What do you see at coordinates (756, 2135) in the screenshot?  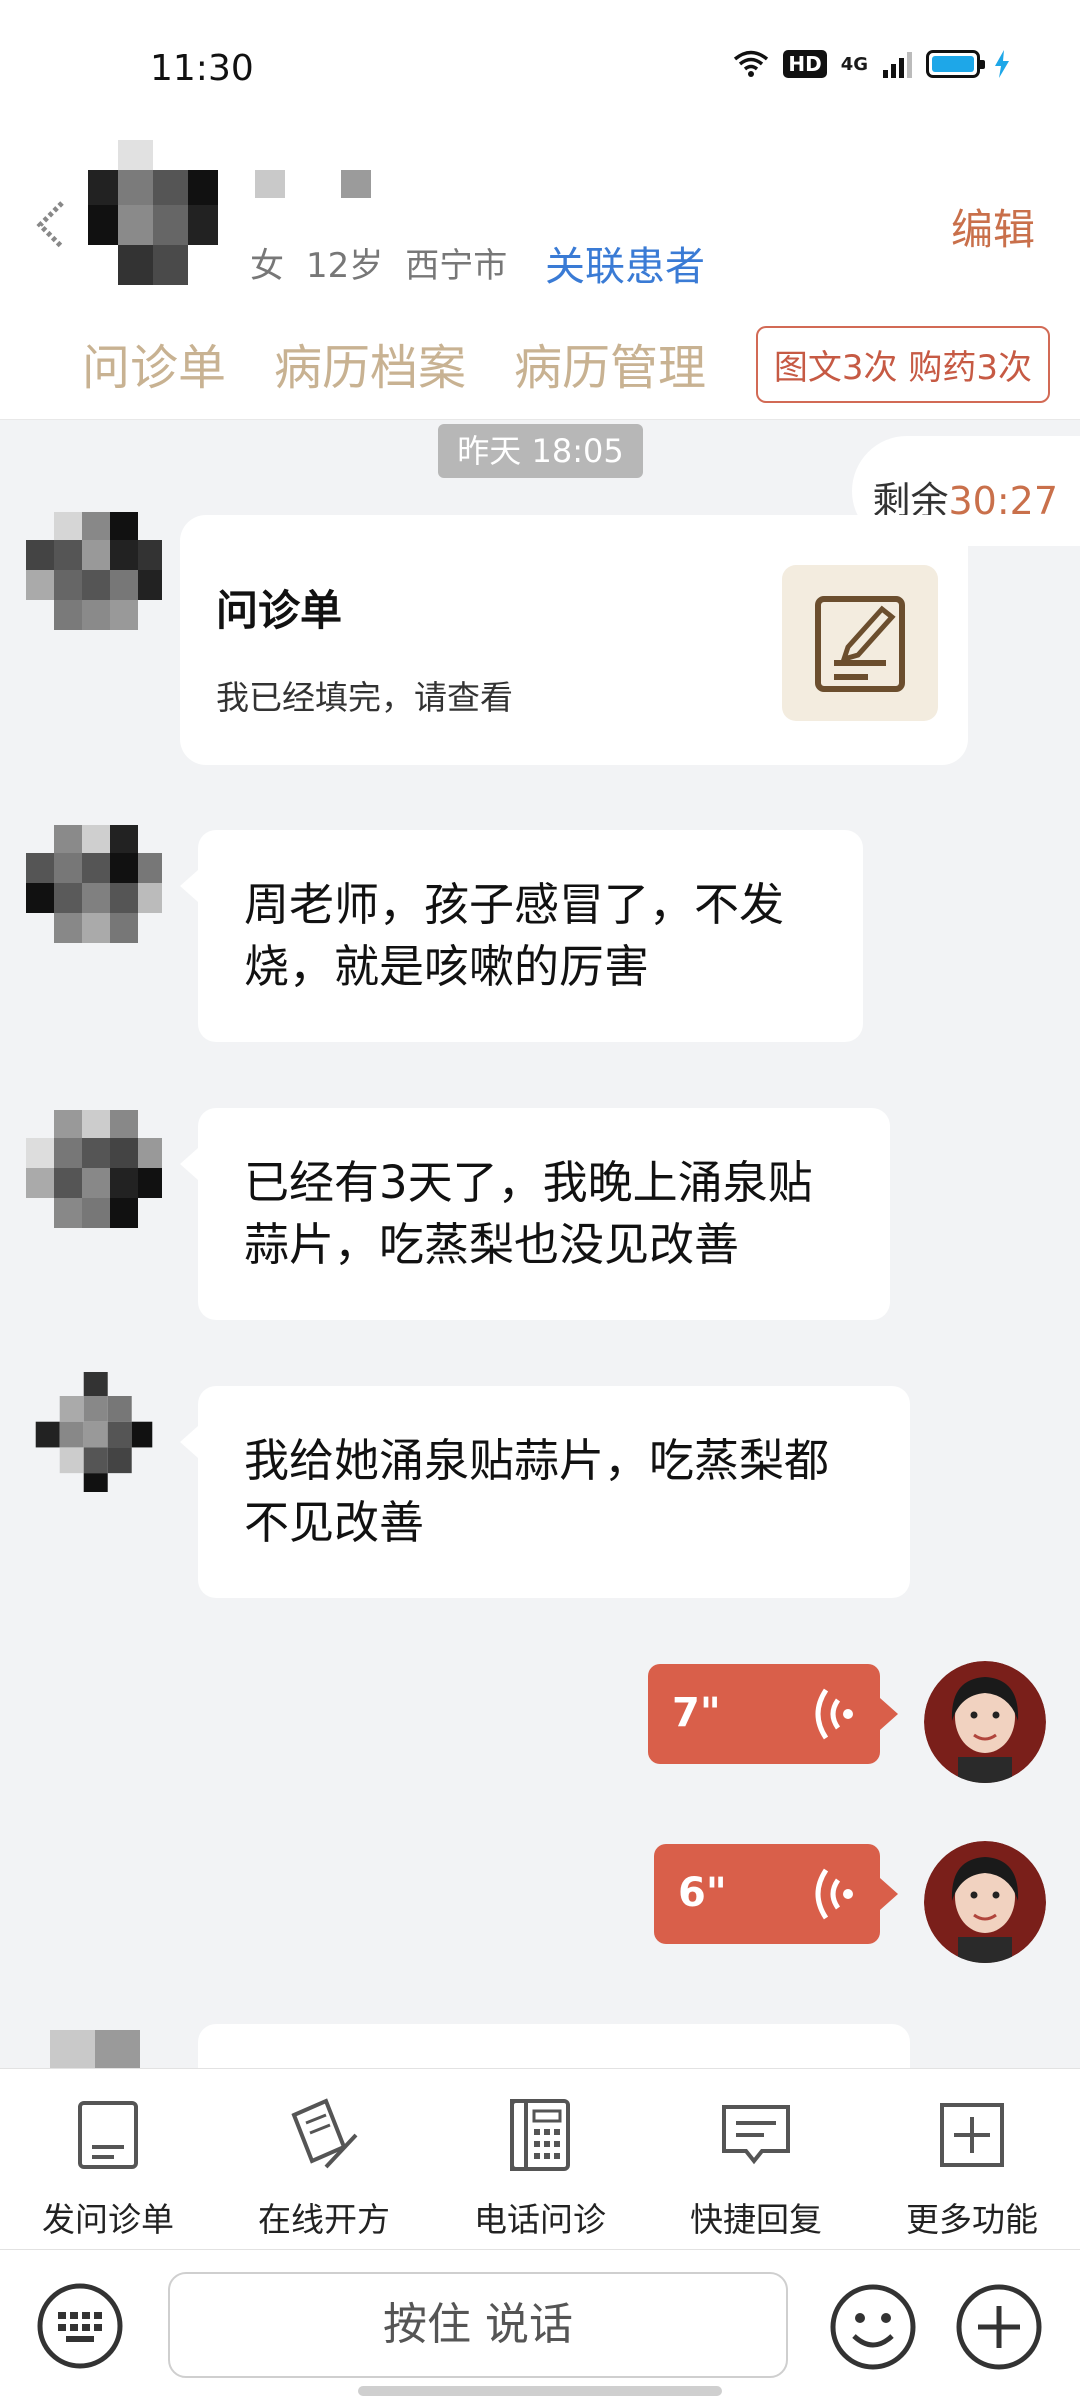 I see `quick-reply-icon` at bounding box center [756, 2135].